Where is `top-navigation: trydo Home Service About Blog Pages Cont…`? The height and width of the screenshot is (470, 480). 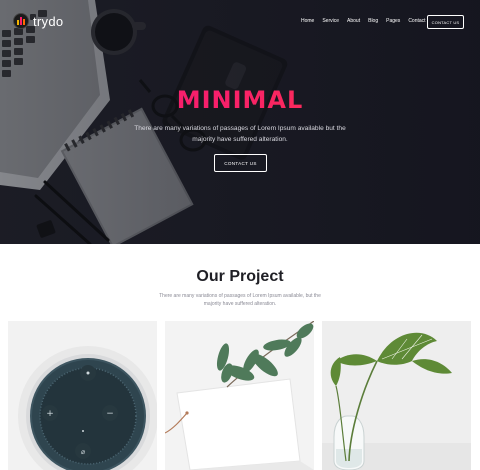
top-navigation: trydo Home Service About Blog Pages Cont… is located at coordinates (240, 22).